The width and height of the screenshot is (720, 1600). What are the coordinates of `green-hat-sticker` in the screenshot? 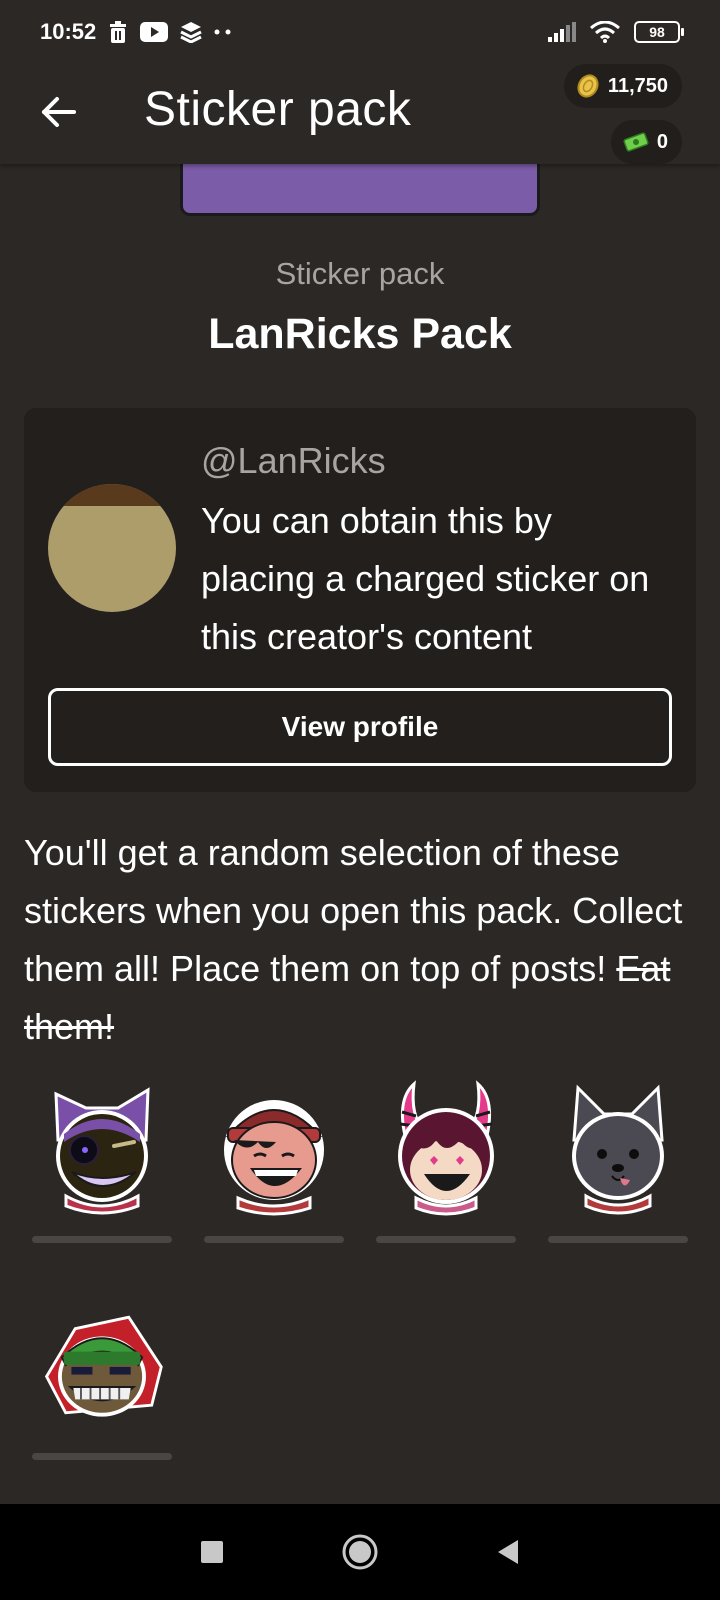 It's located at (102, 1365).